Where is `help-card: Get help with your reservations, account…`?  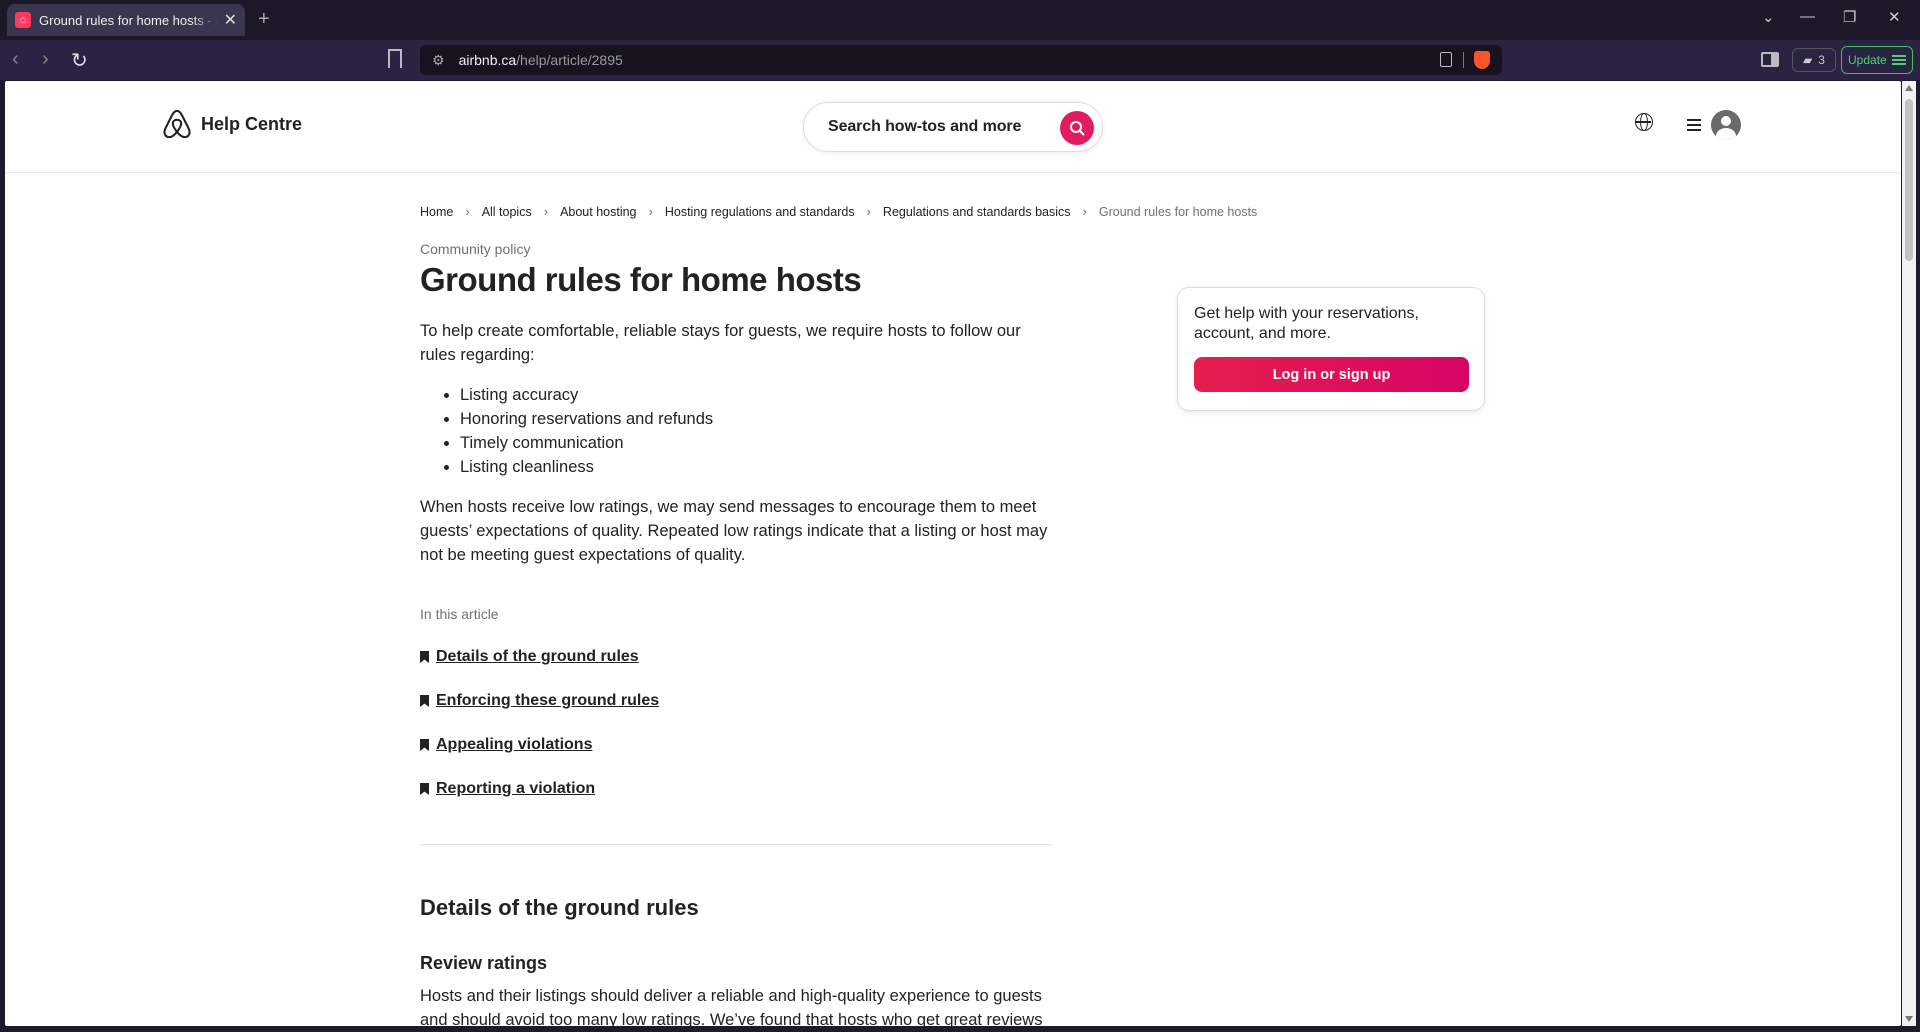 help-card: Get help with your reservations, account… is located at coordinates (1331, 349).